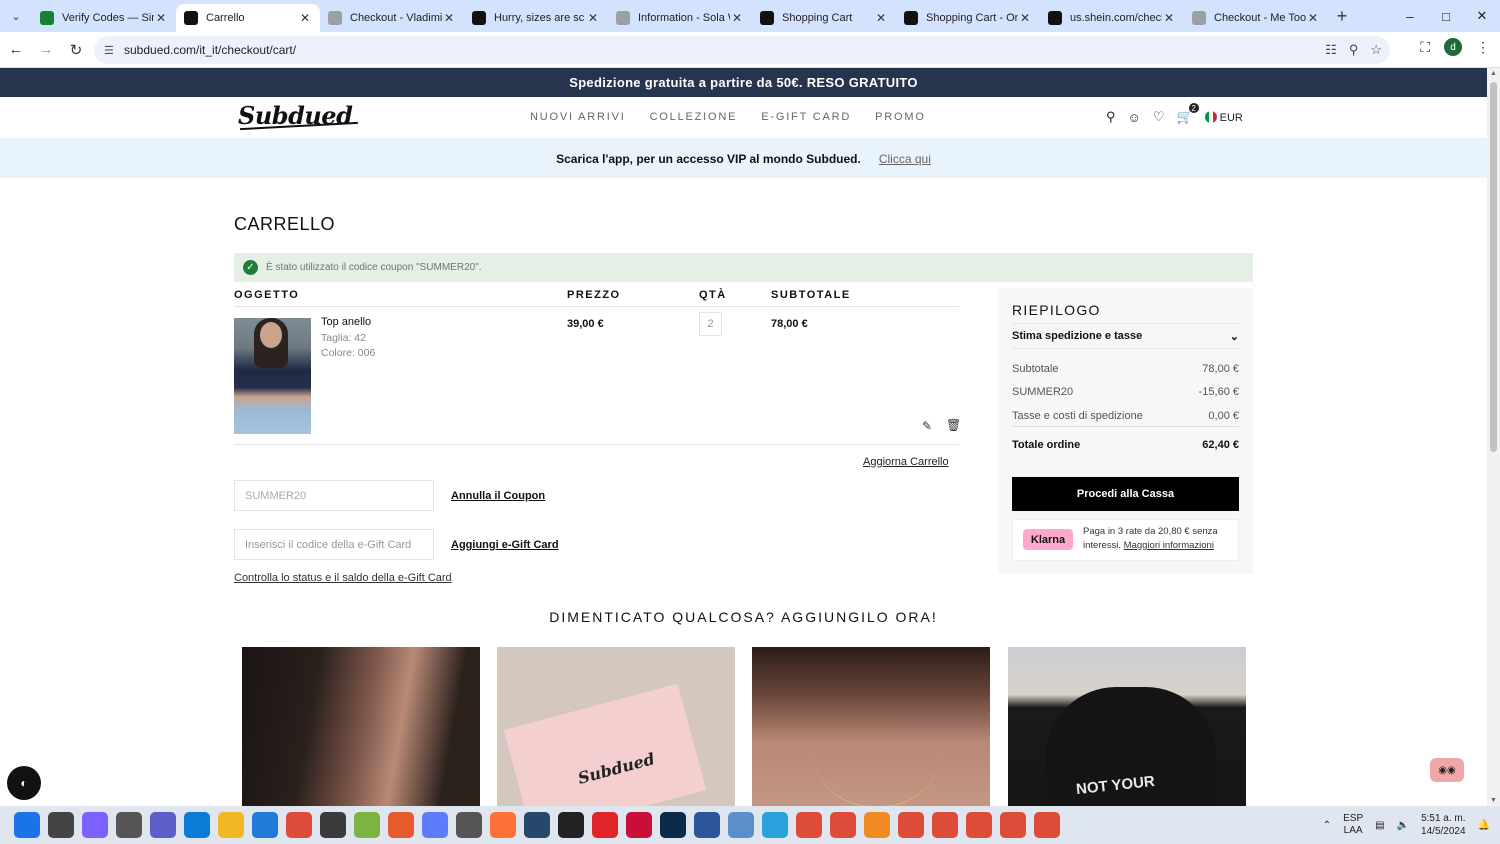 This screenshot has width=1500, height=844. I want to click on network-icon: ▤, so click(1379, 825).